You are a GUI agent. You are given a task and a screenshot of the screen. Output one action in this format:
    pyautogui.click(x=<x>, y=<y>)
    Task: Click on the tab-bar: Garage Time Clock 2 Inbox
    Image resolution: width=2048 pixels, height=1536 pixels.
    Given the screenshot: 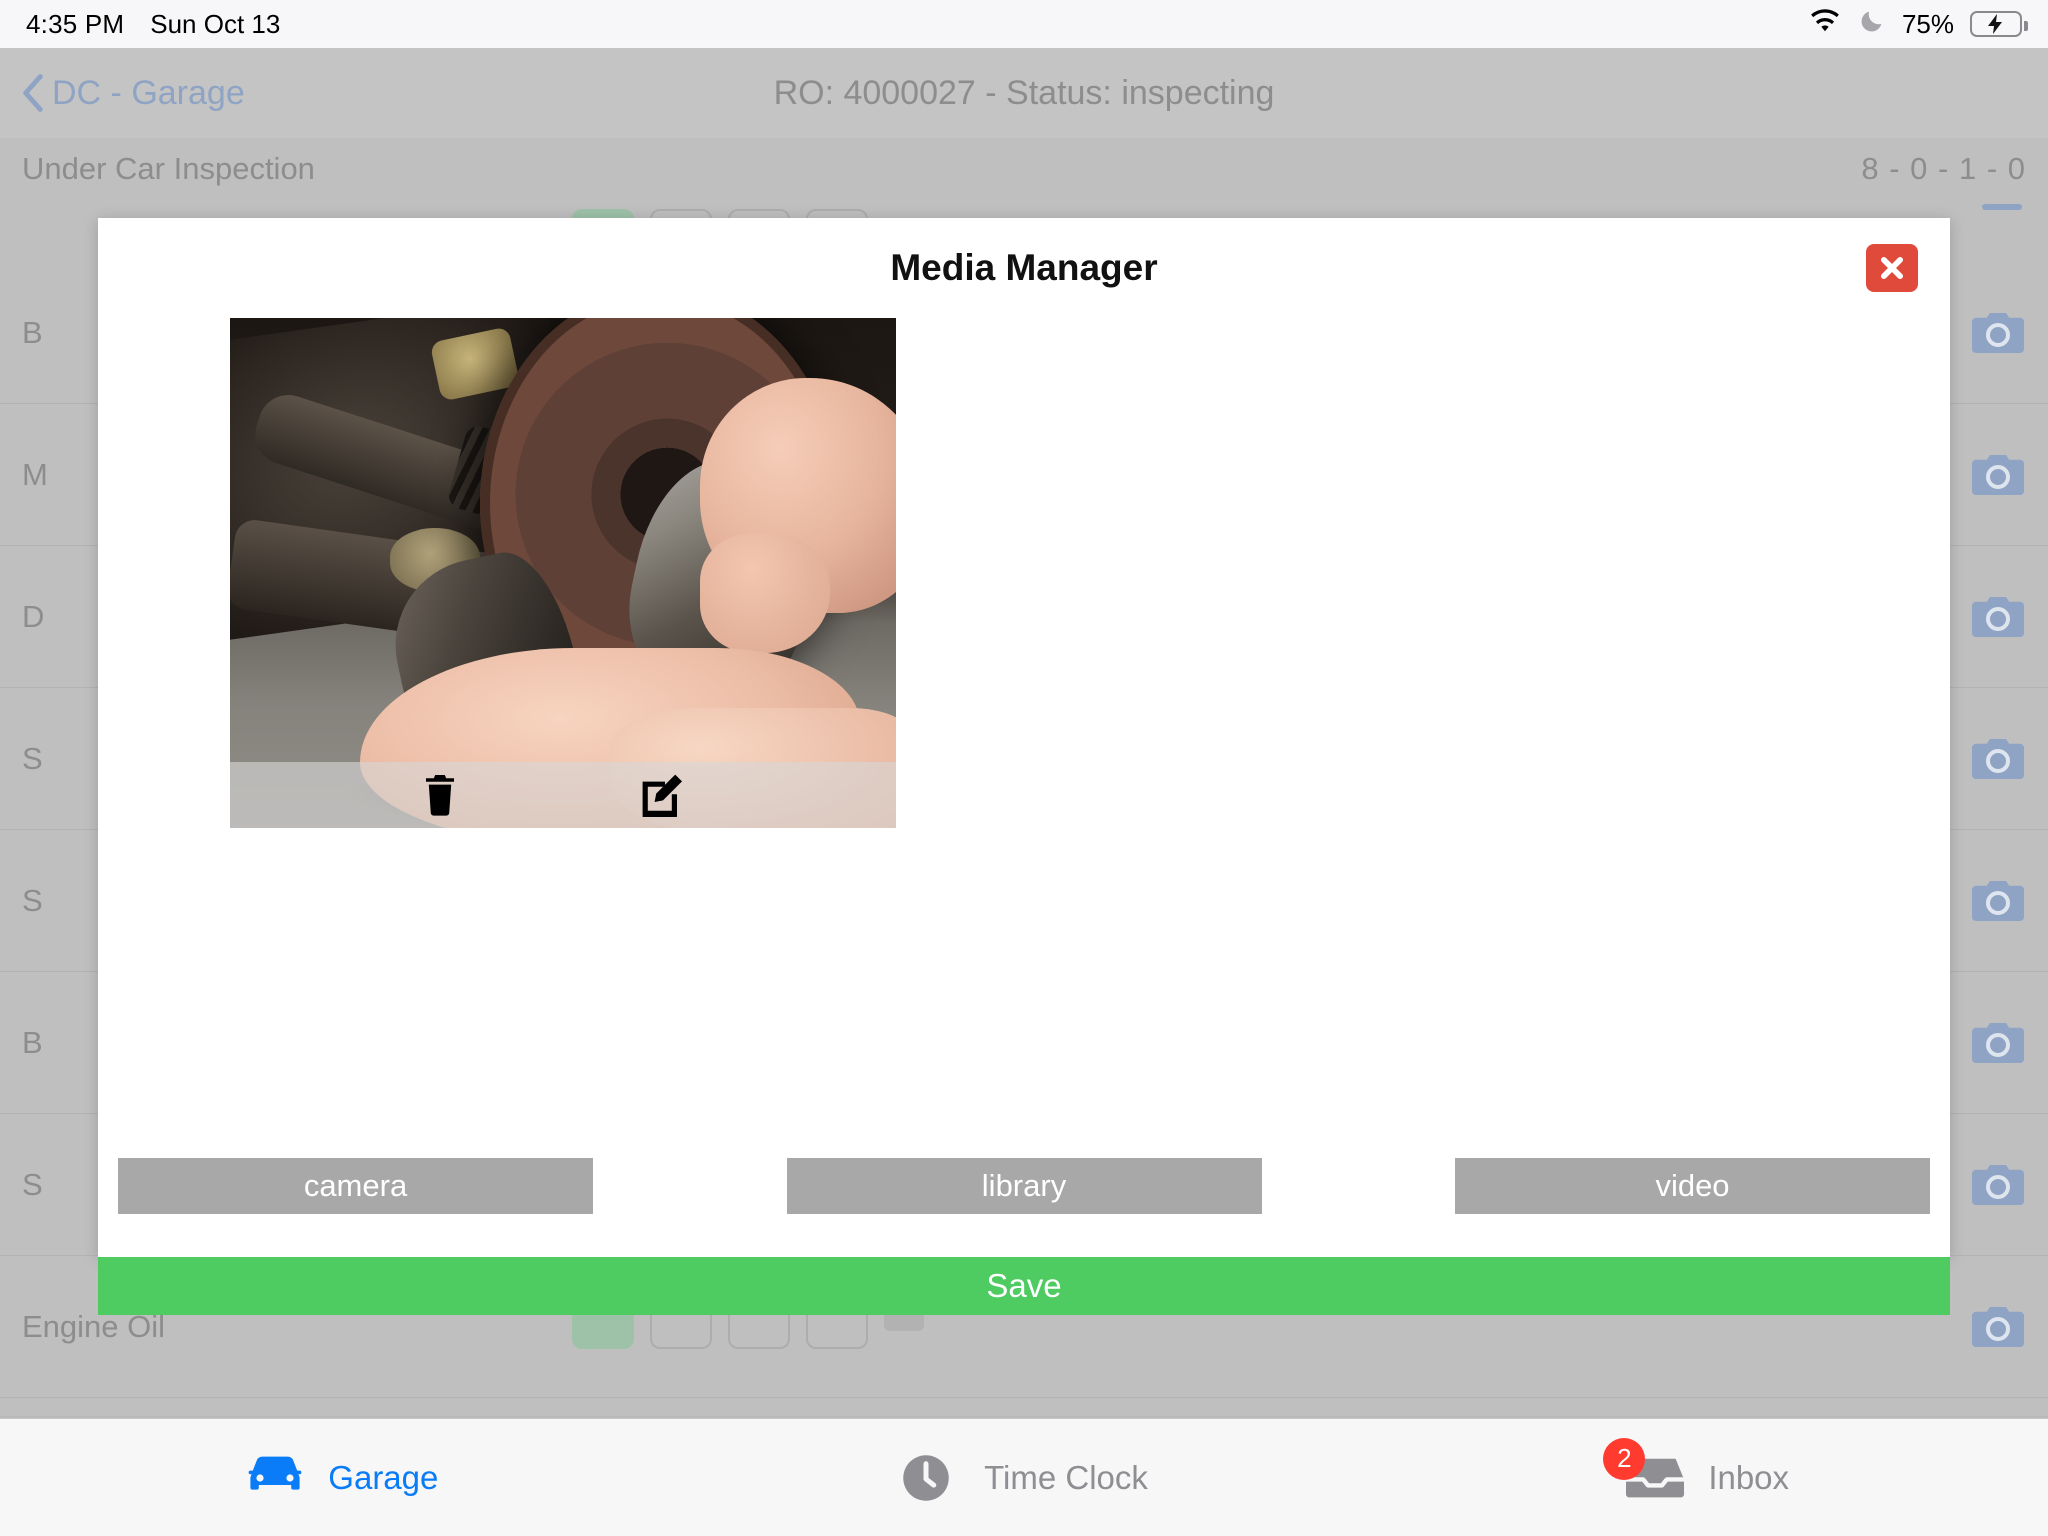 What is the action you would take?
    pyautogui.click(x=1024, y=1477)
    